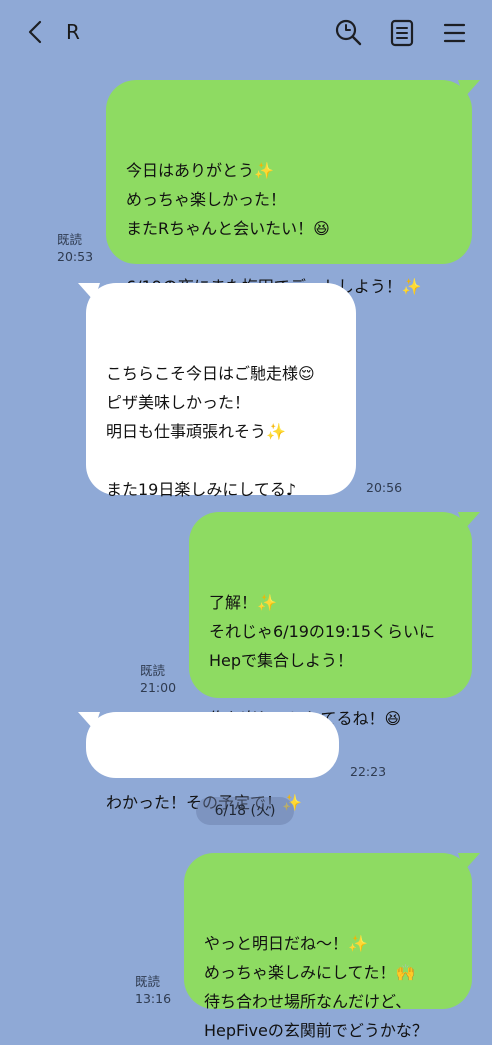 This screenshot has width=492, height=1045. Describe the element at coordinates (368, 771) in the screenshot. I see `message-timestamp: 22:23` at that location.